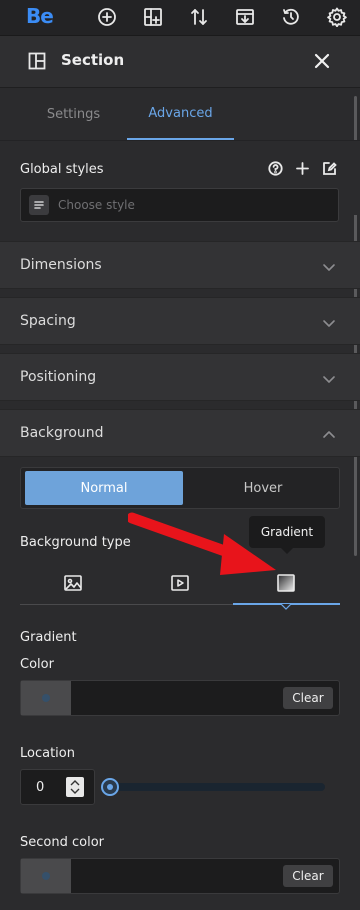  I want to click on top-toolbar: Be, so click(180, 18).